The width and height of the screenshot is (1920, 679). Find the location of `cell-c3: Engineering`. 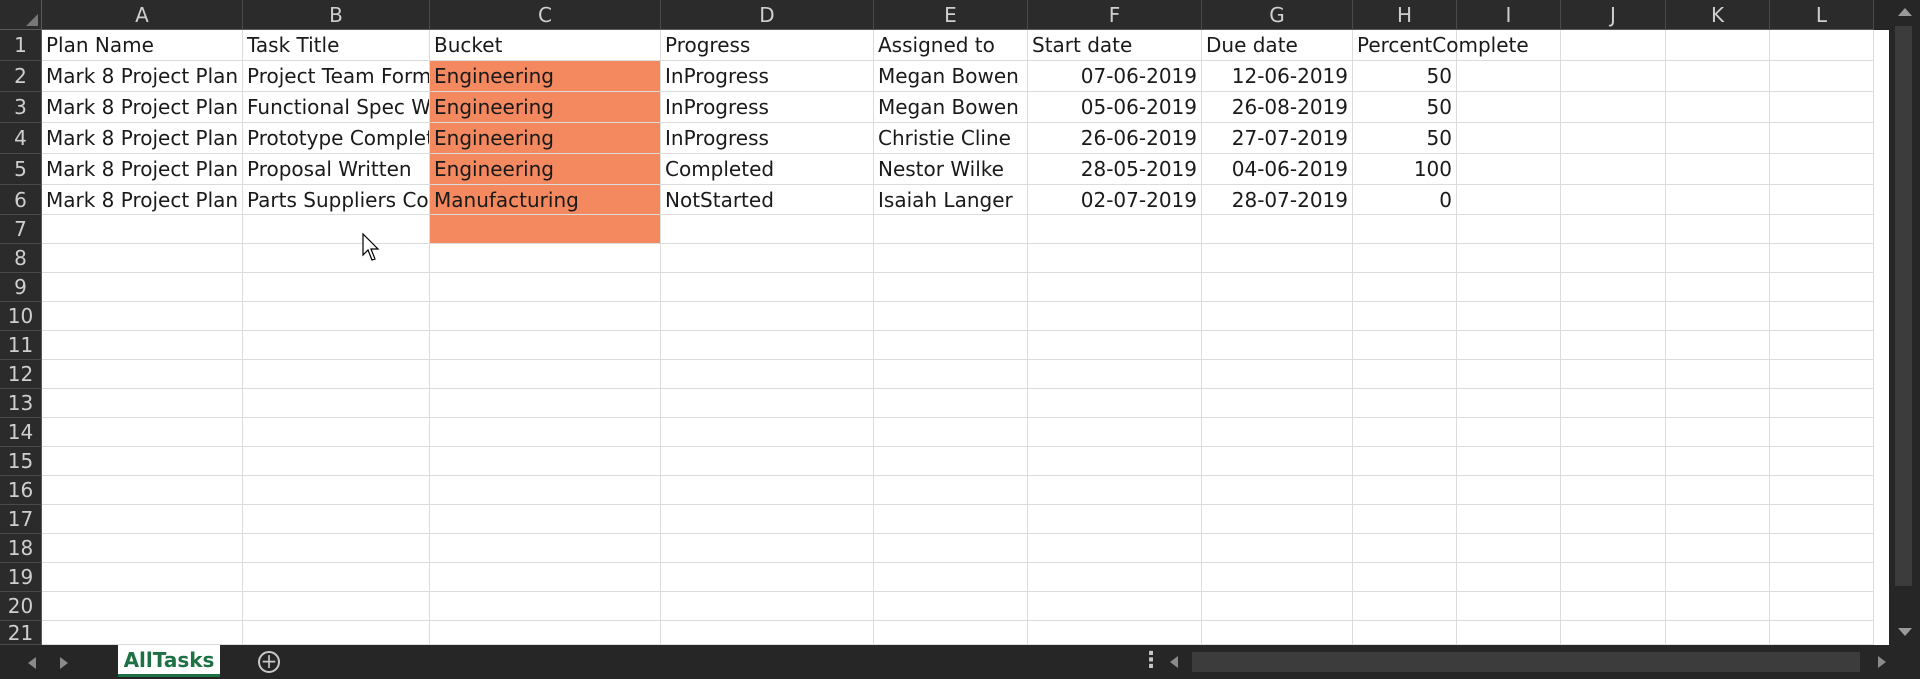

cell-c3: Engineering is located at coordinates (545, 107).